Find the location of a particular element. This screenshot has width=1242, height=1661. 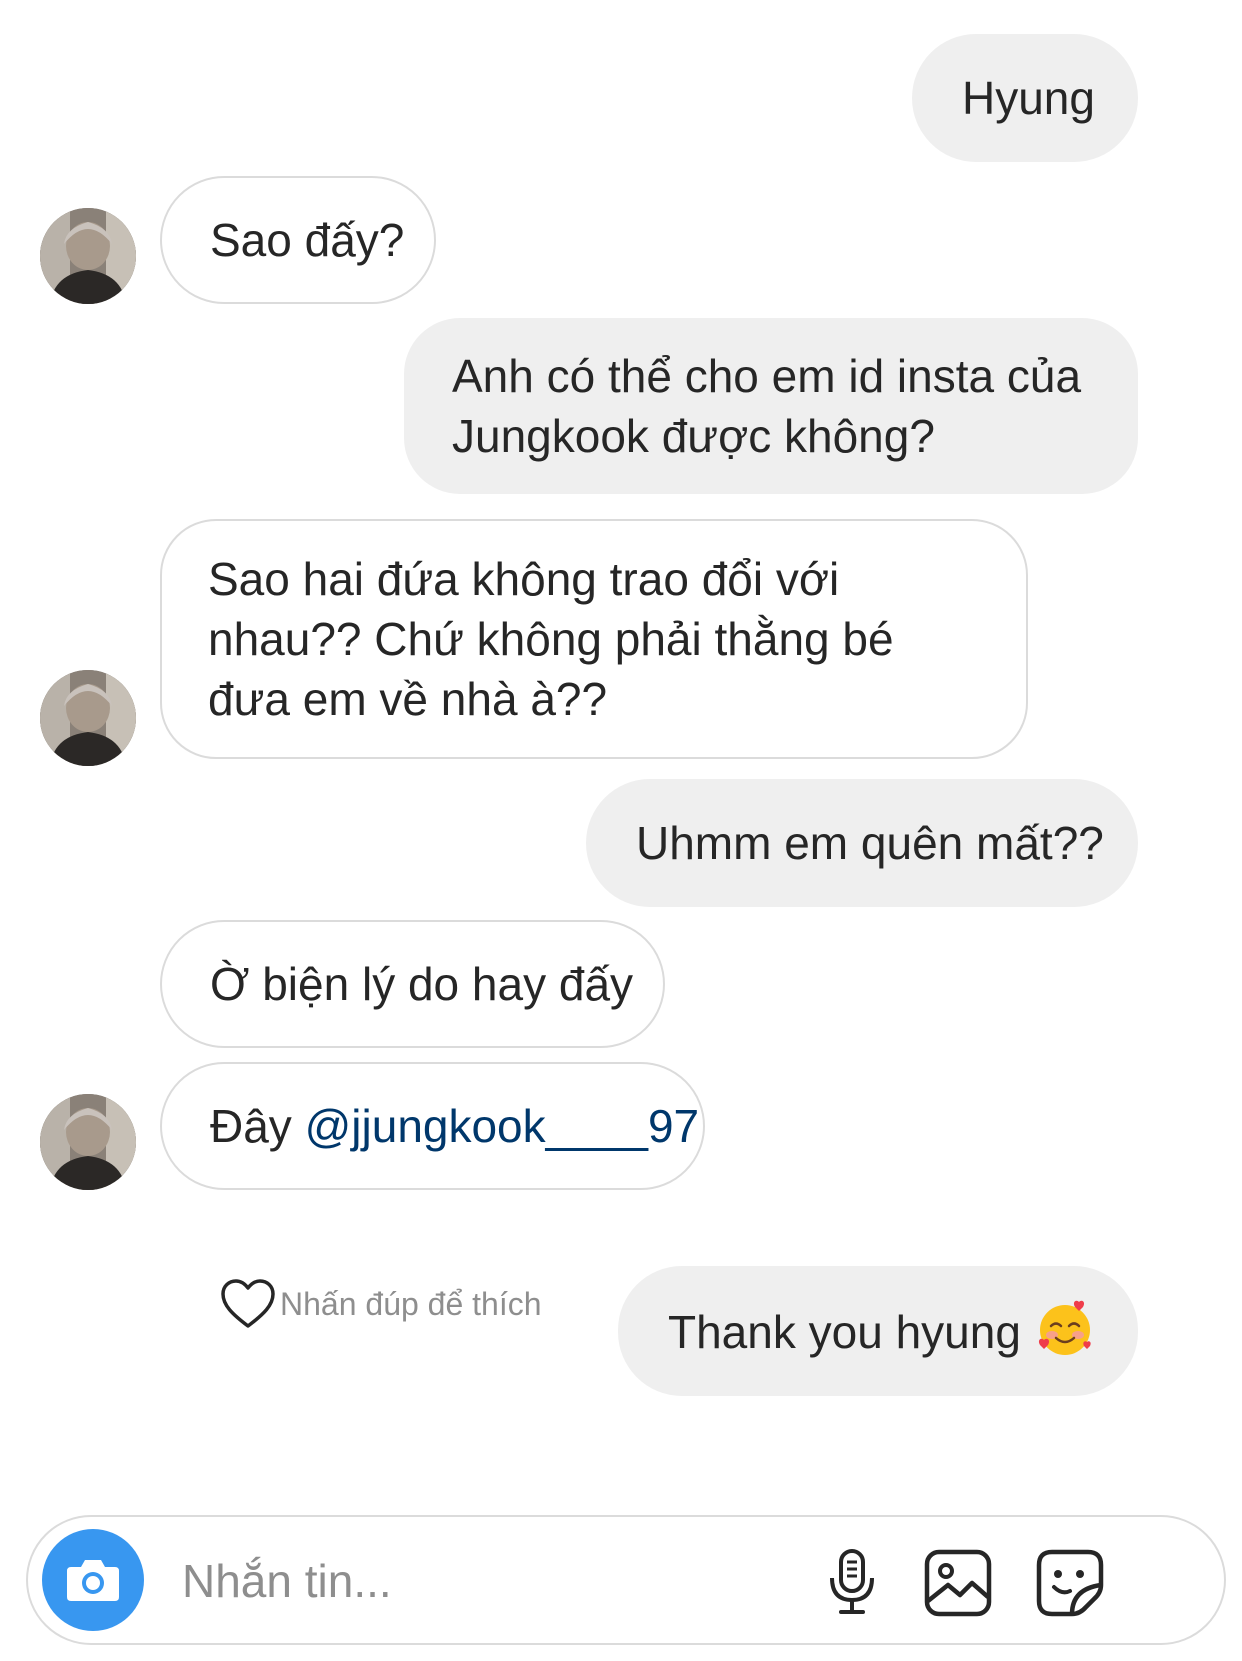

double-tap-like-hint: Nhấn đúp để thích is located at coordinates (381, 1304).